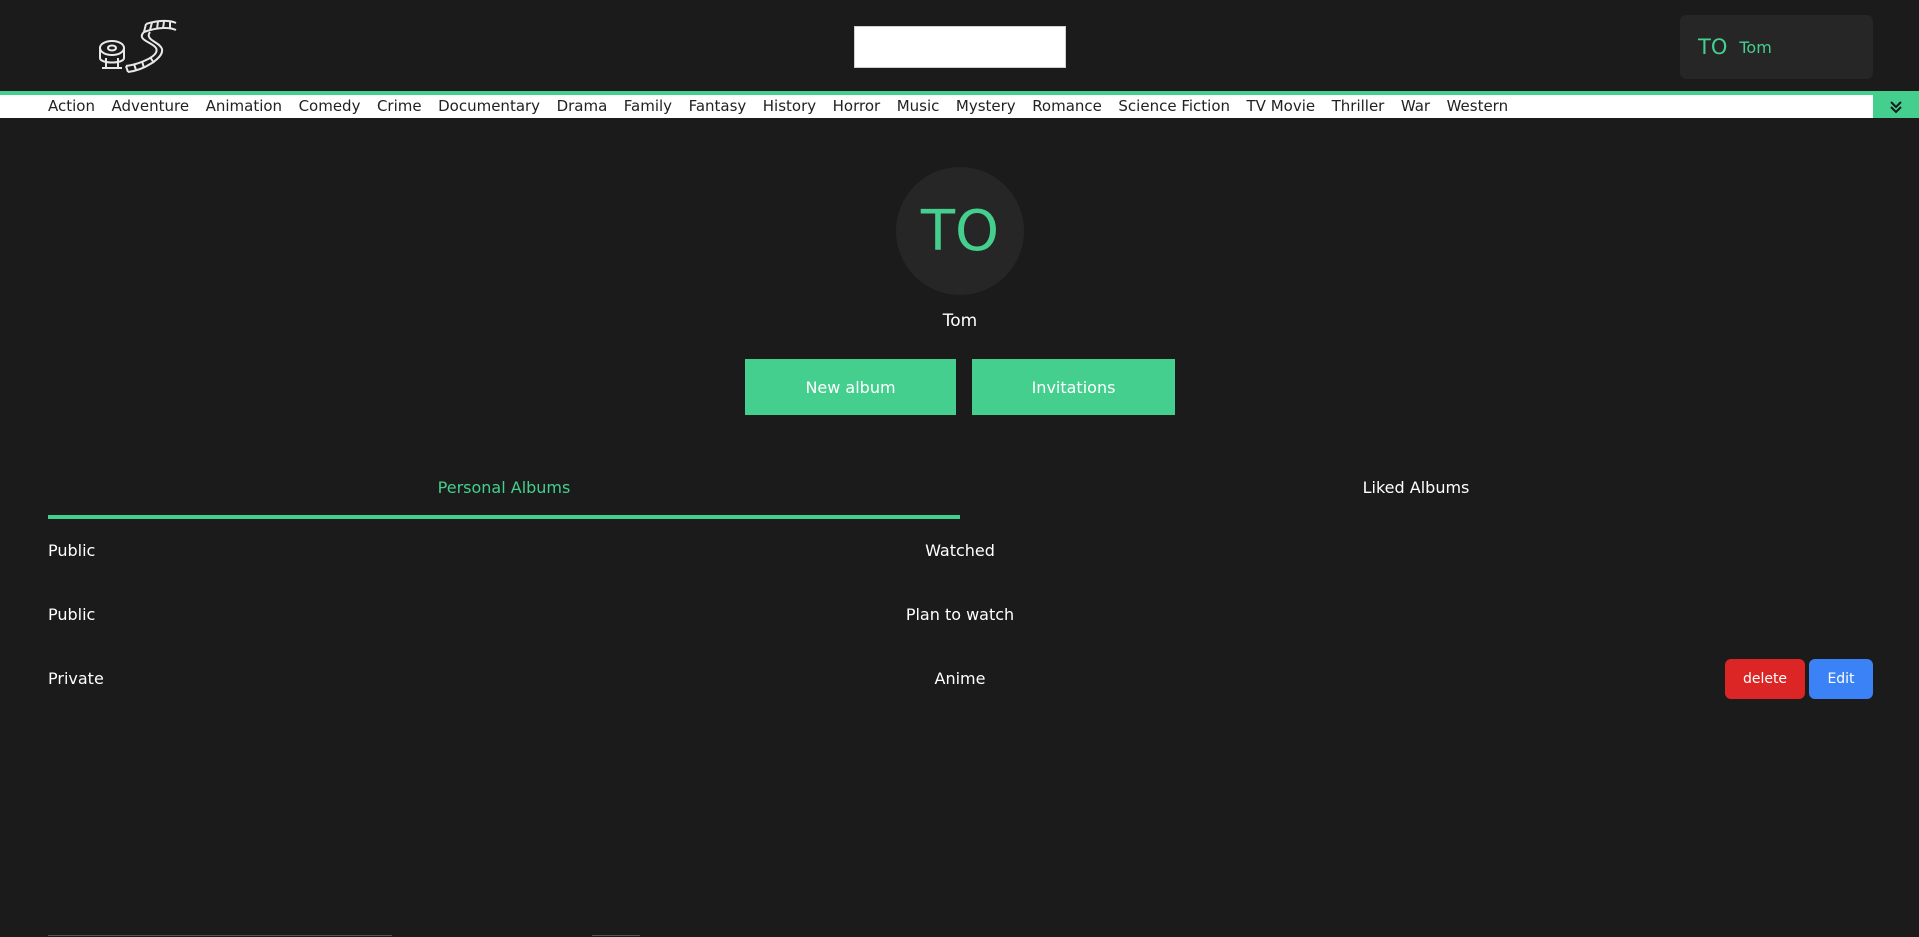 The image size is (1919, 937). What do you see at coordinates (504, 490) in the screenshot?
I see `tab-personal-albums: Personal Albums` at bounding box center [504, 490].